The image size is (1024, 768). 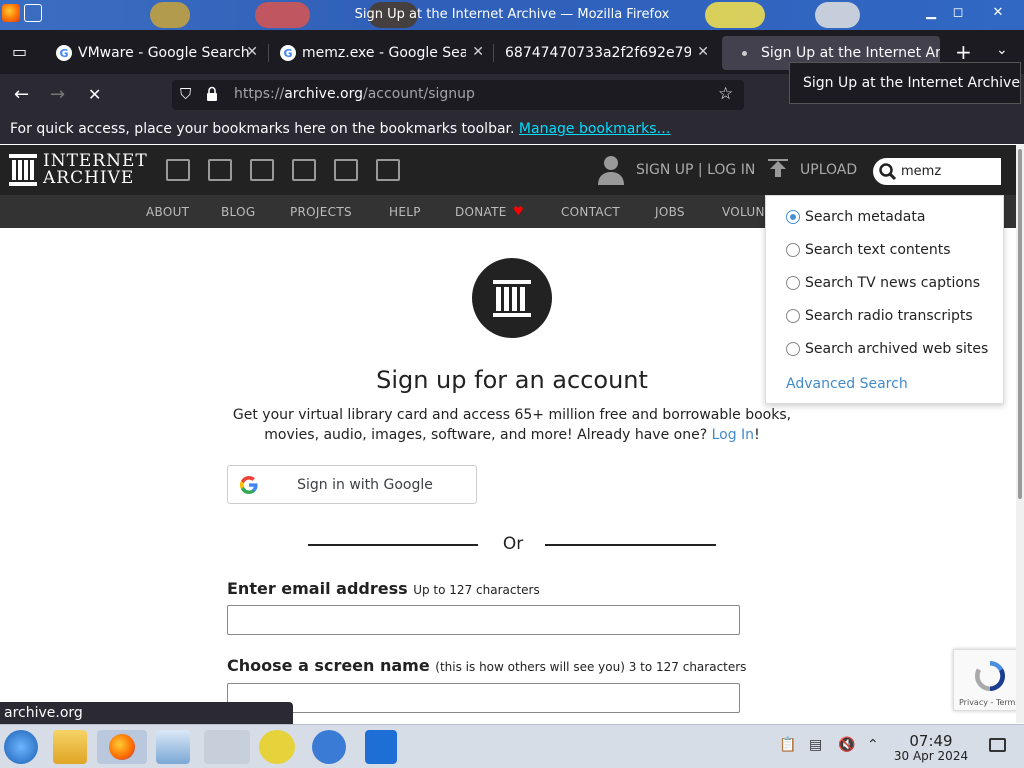 What do you see at coordinates (670, 212) in the screenshot?
I see `nav-jobs: JOBS` at bounding box center [670, 212].